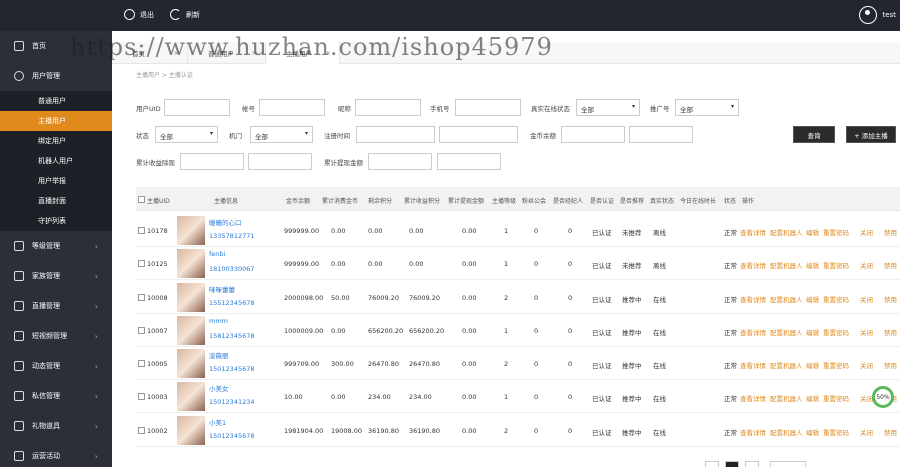 Image resolution: width=900 pixels, height=467 pixels. I want to click on cash-in-min-input, so click(212, 161).